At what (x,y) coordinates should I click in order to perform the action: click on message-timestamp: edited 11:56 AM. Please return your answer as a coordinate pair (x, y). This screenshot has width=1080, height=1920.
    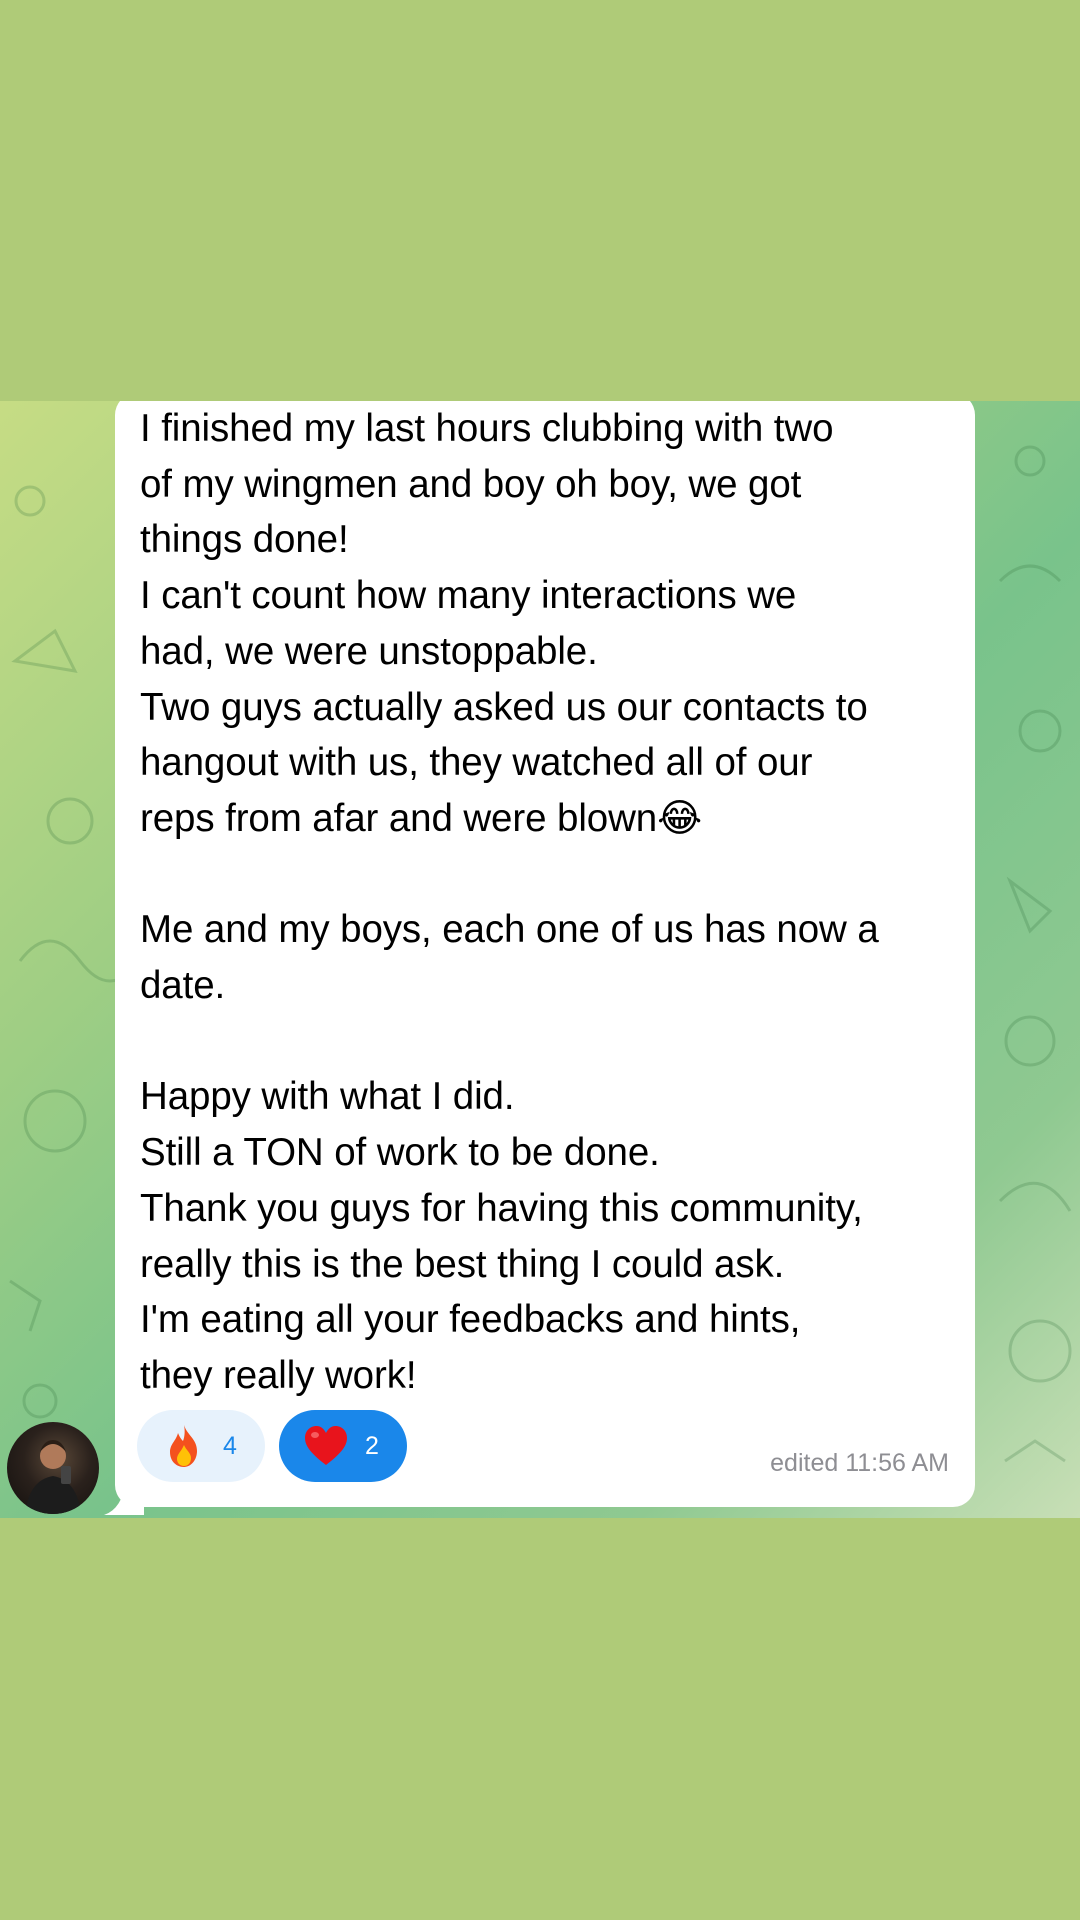
    Looking at the image, I should click on (859, 1463).